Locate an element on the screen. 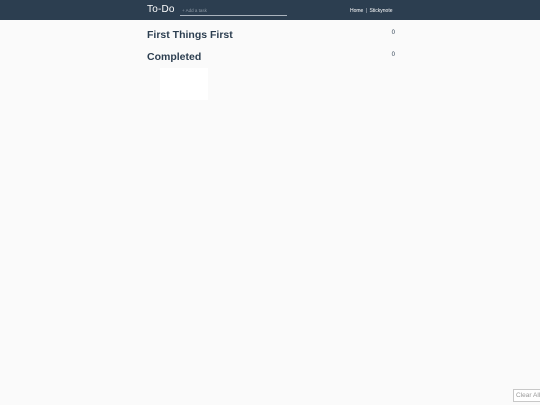 The height and width of the screenshot is (405, 540). home-link: Home is located at coordinates (356, 11).